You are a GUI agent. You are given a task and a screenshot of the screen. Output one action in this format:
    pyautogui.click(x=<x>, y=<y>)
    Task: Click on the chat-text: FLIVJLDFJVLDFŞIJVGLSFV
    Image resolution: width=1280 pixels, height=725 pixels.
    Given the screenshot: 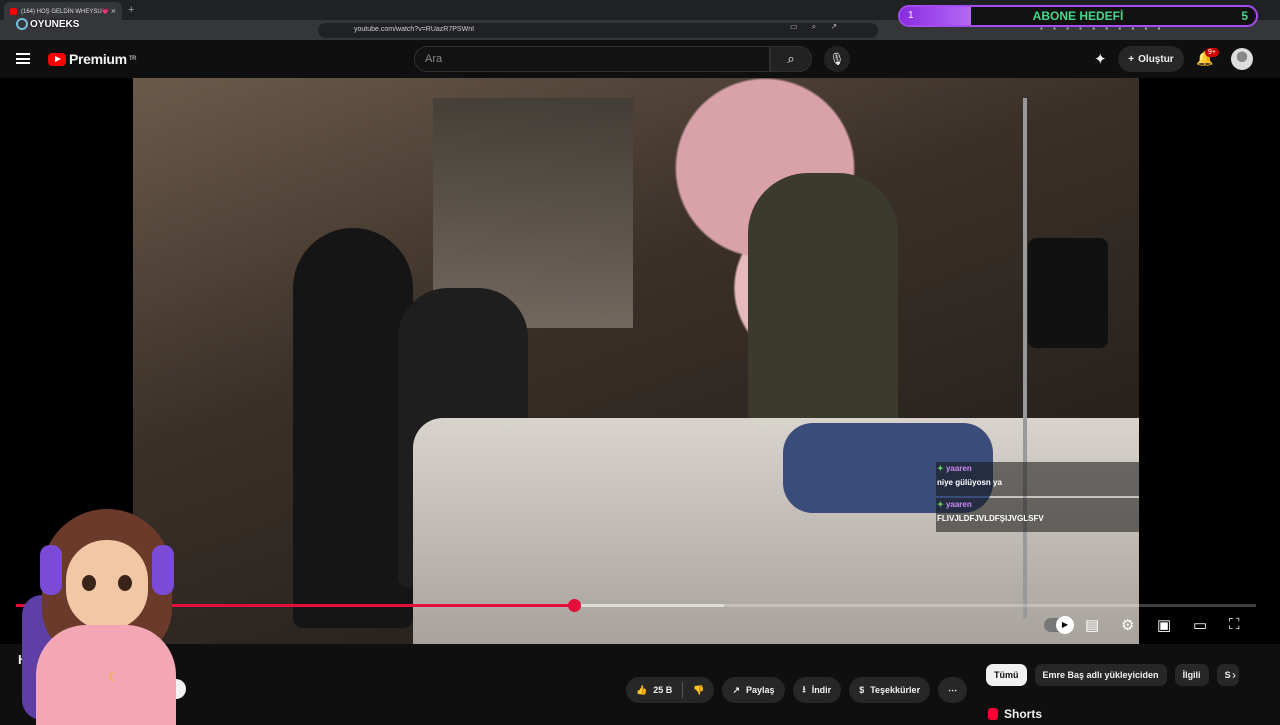 What is the action you would take?
    pyautogui.click(x=990, y=518)
    